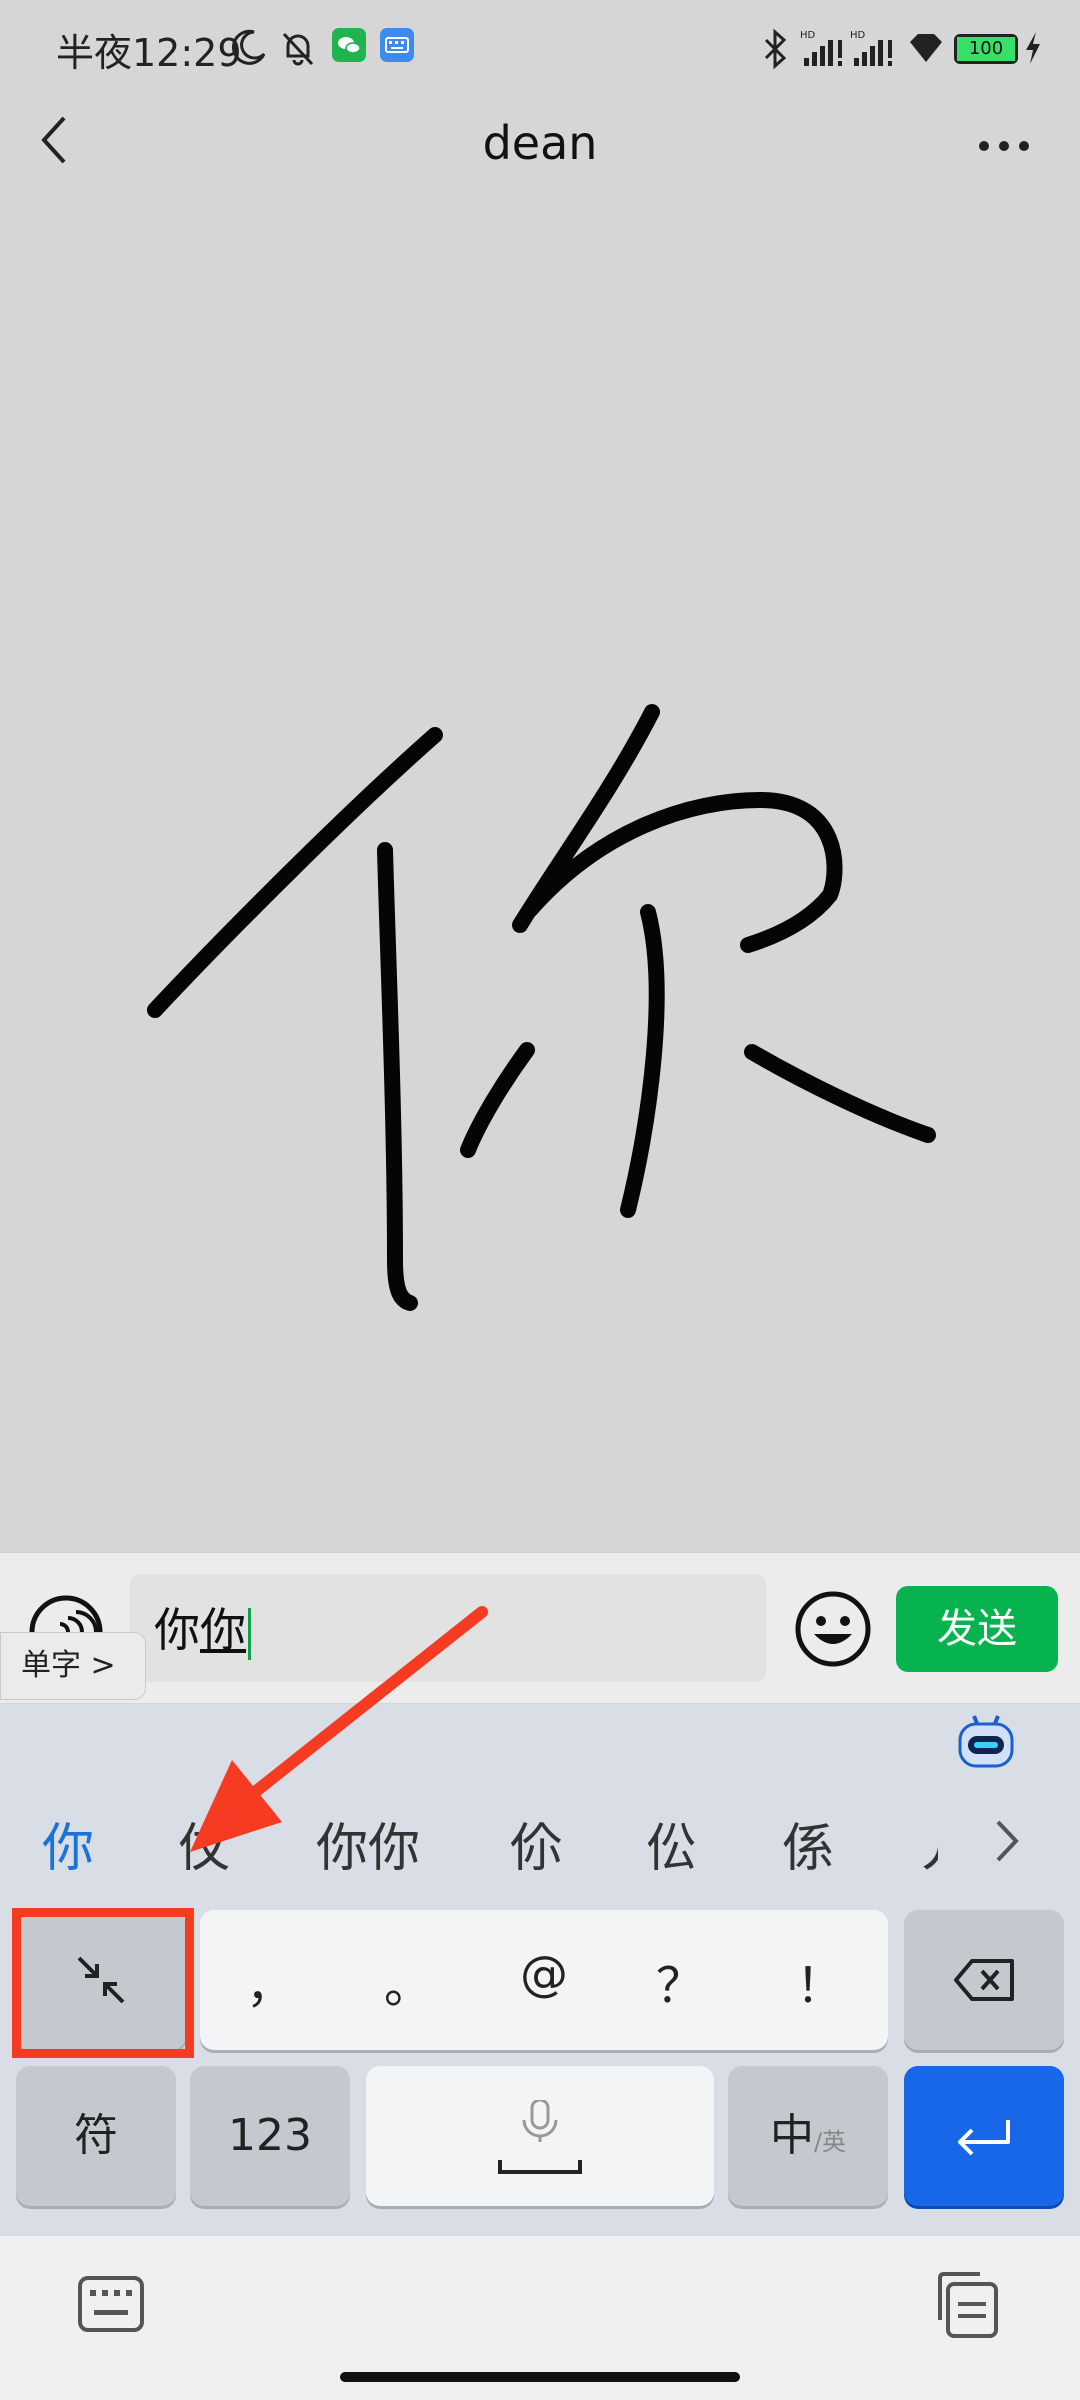 The image size is (1080, 2400). I want to click on symbol-key: 符, so click(96, 2136).